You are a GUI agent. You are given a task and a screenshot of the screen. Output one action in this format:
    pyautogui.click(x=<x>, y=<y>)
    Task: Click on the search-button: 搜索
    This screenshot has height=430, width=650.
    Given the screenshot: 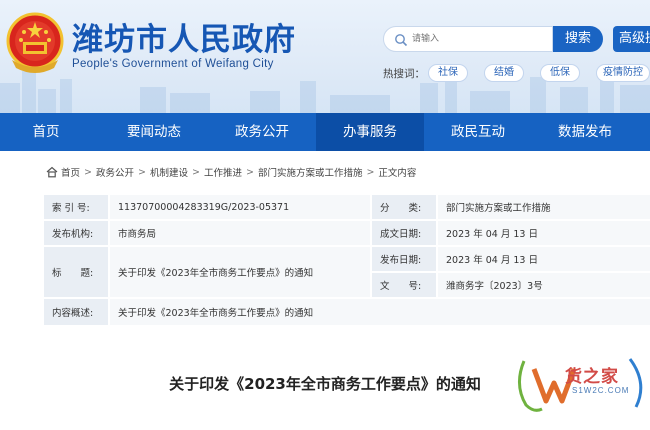 What is the action you would take?
    pyautogui.click(x=578, y=39)
    